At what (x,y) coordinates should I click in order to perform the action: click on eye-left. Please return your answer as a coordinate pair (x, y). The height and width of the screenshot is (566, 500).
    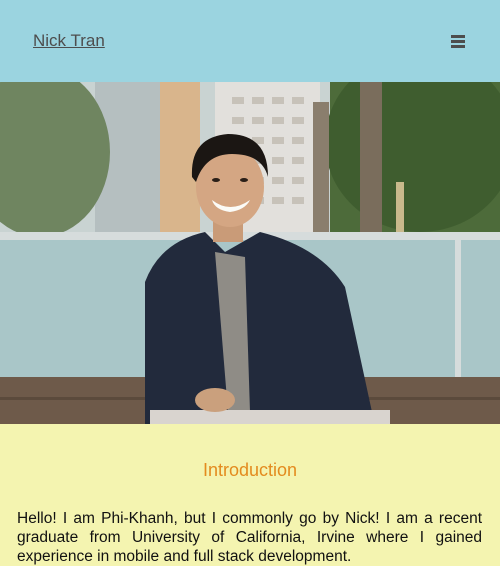
    Looking at the image, I should click on (216, 180).